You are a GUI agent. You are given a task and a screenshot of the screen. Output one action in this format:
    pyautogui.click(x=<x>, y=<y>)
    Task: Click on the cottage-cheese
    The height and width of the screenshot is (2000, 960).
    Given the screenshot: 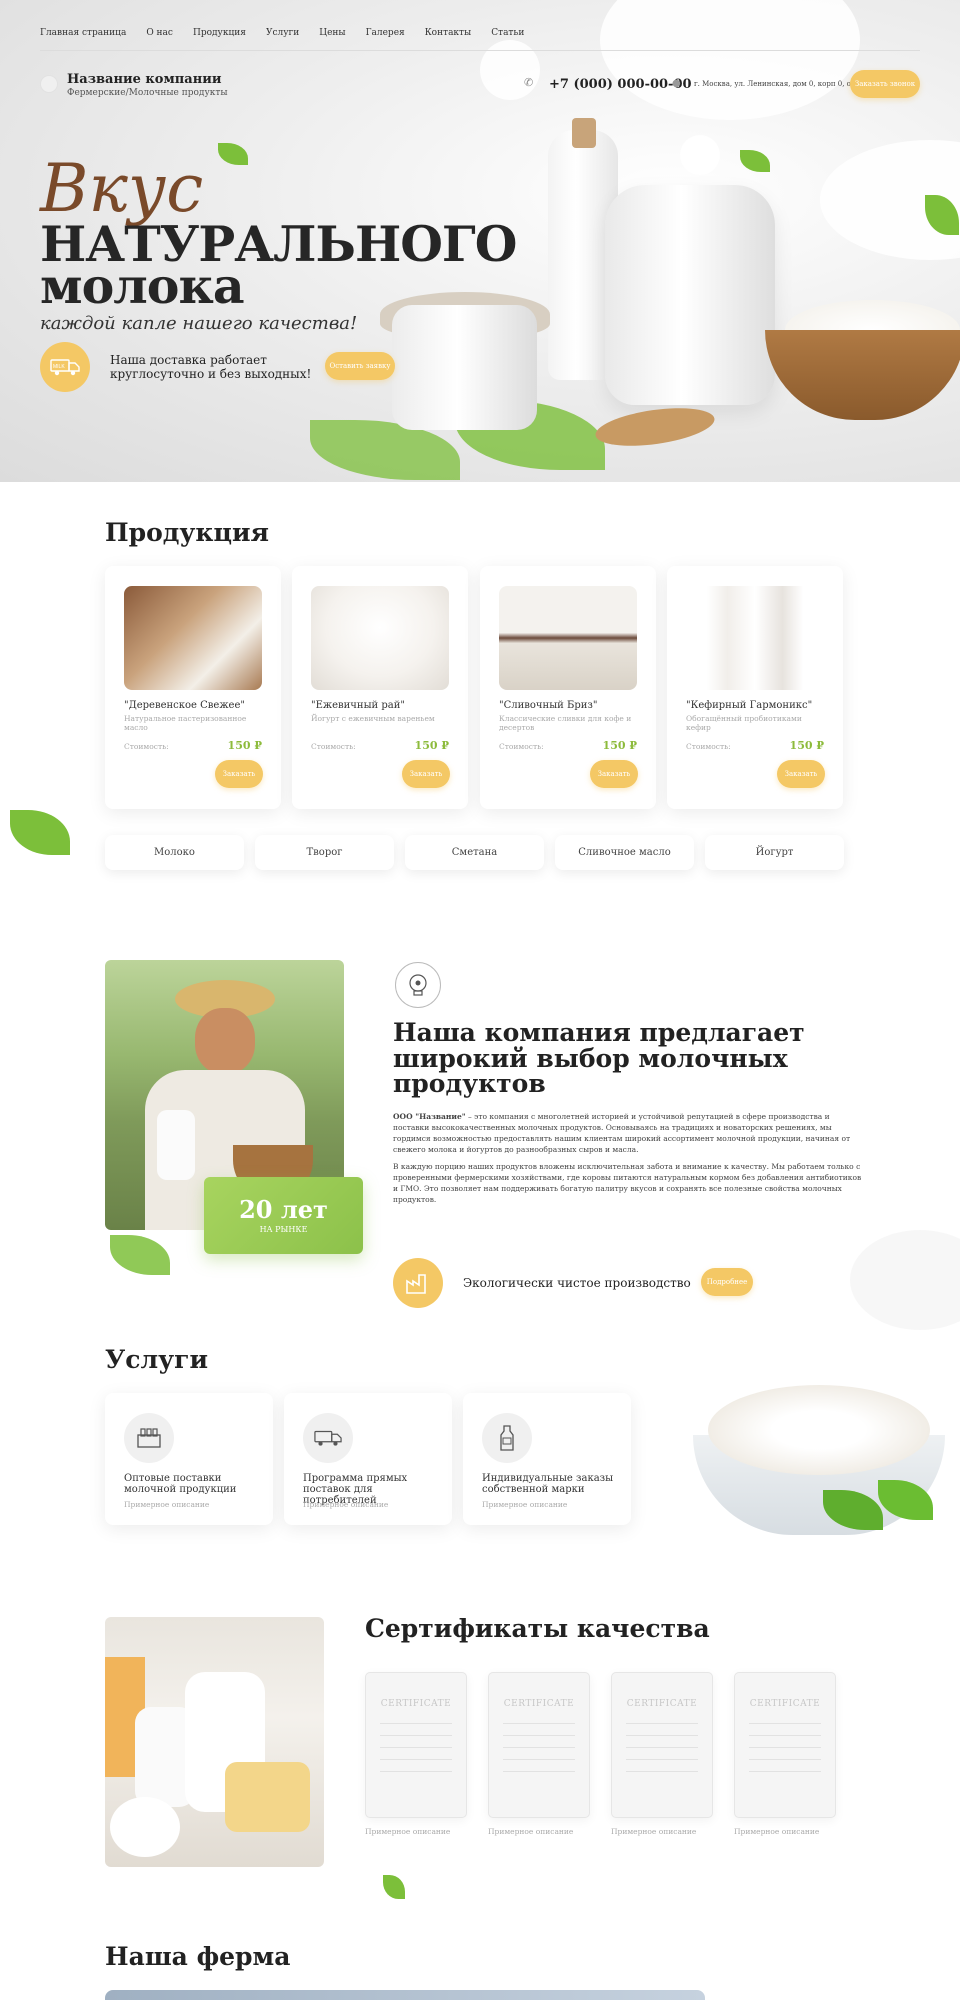 What is the action you would take?
    pyautogui.click(x=819, y=1430)
    